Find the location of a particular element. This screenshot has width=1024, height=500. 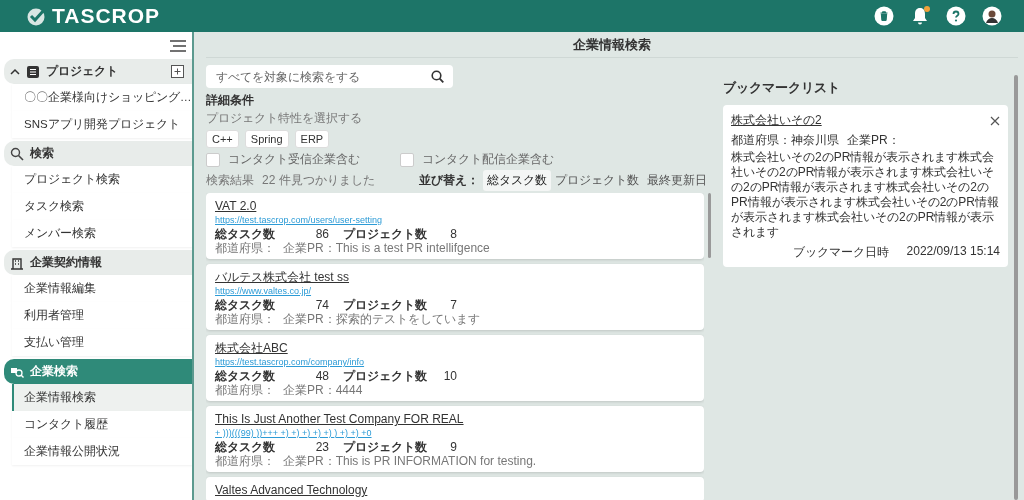

logo-text: TASCROP is located at coordinates (106, 16).